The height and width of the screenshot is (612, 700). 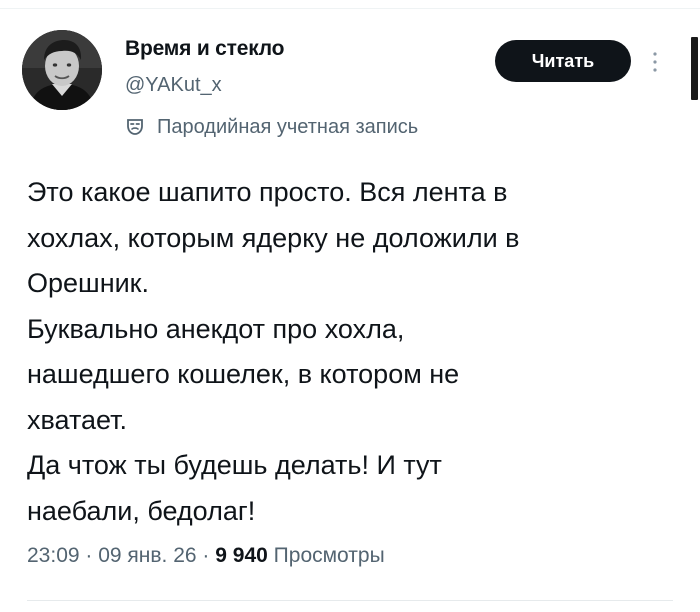 What do you see at coordinates (173, 85) in the screenshot?
I see `author-handle: @YAKut_x` at bounding box center [173, 85].